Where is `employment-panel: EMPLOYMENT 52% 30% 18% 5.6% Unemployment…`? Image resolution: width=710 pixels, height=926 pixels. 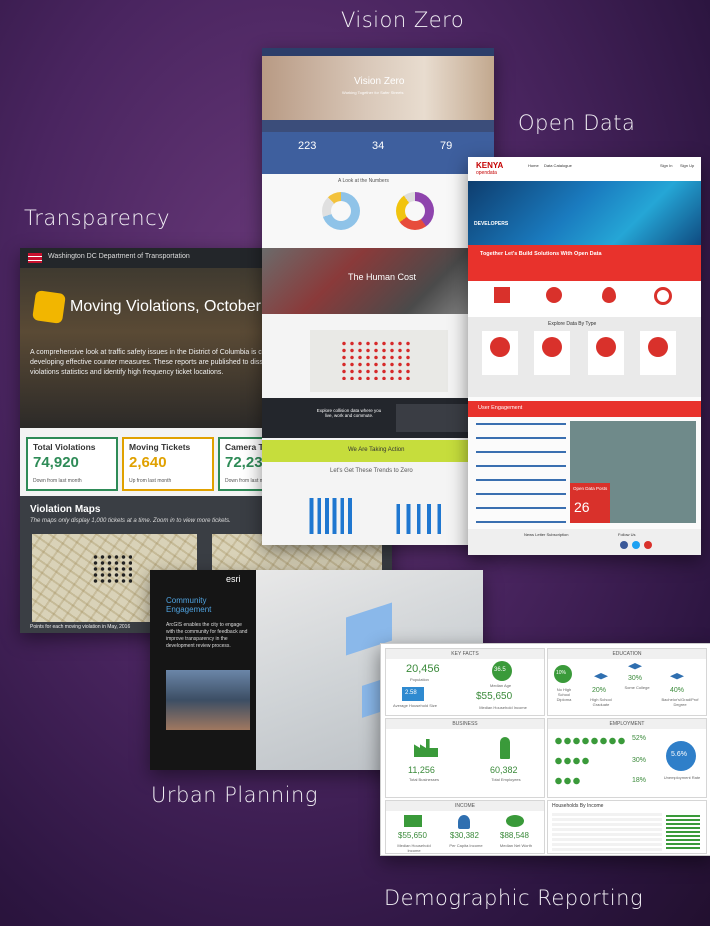 employment-panel: EMPLOYMENT 52% 30% 18% 5.6% Unemployment… is located at coordinates (627, 758).